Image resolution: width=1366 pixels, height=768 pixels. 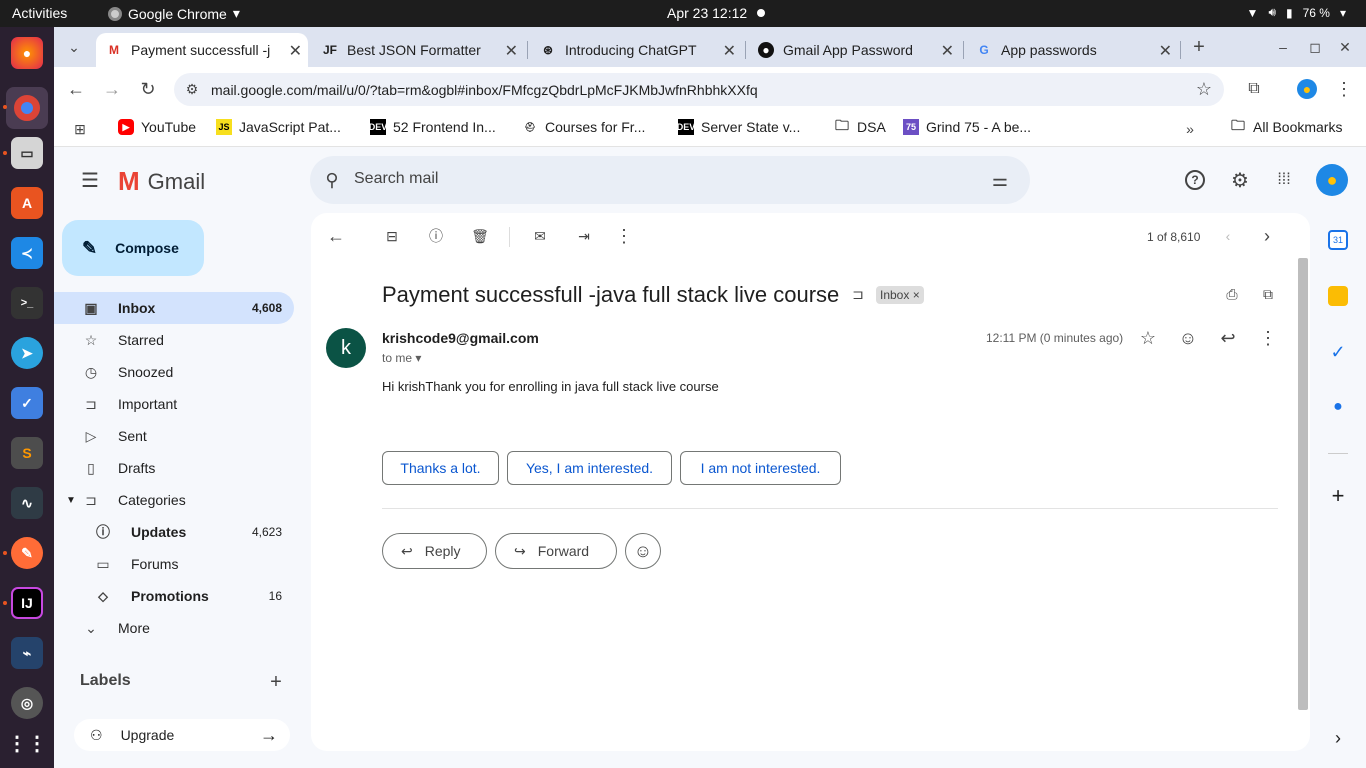 What do you see at coordinates (584, 236) in the screenshot?
I see `move-to-icon: ⇥` at bounding box center [584, 236].